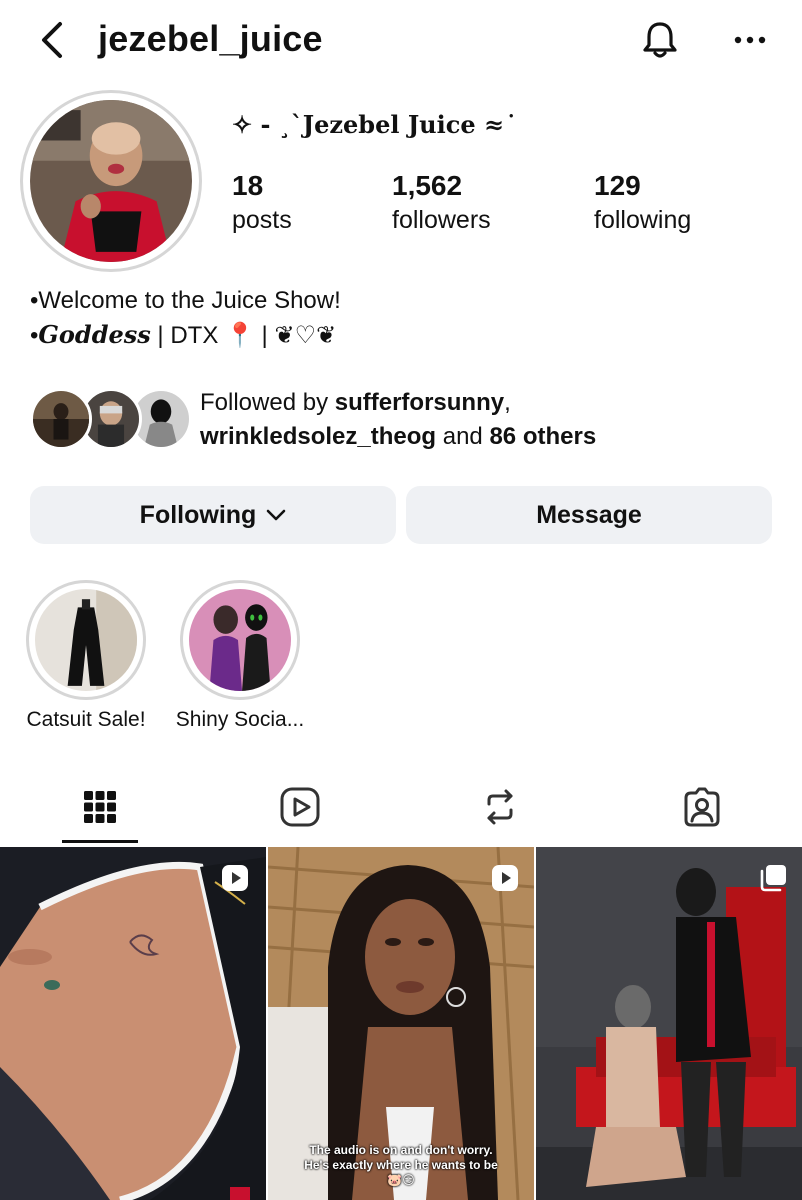  I want to click on stat-posts: 18 posts, so click(262, 202).